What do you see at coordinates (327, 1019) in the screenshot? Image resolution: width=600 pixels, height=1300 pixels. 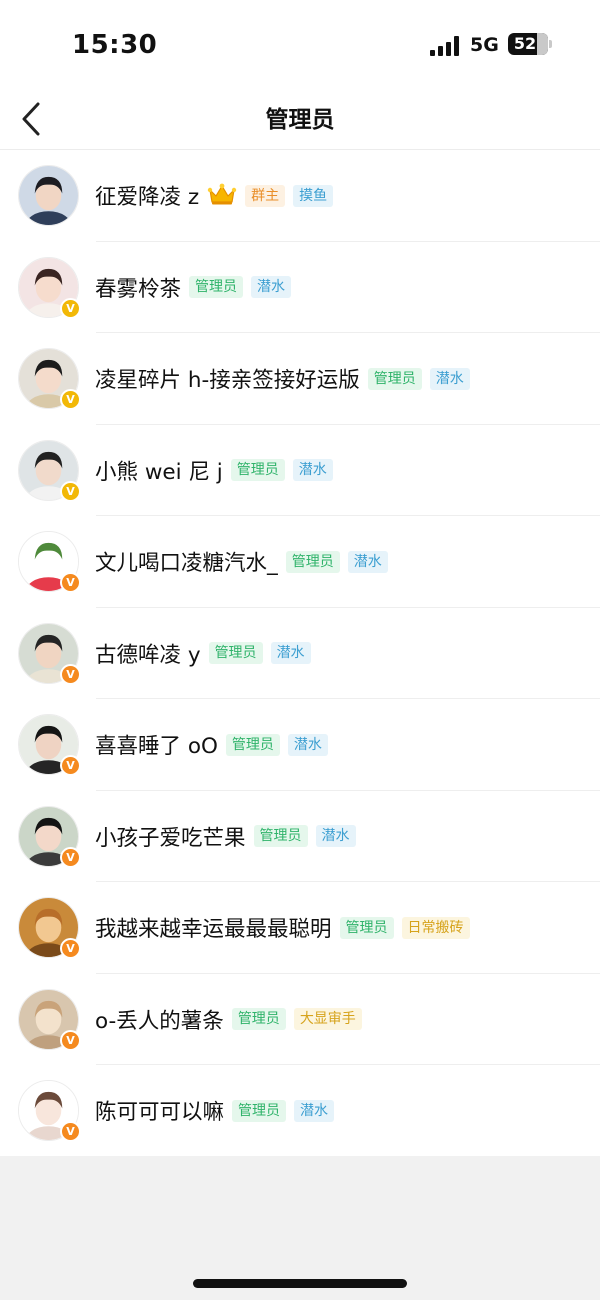 I see `member-title-tag: 大显审手` at bounding box center [327, 1019].